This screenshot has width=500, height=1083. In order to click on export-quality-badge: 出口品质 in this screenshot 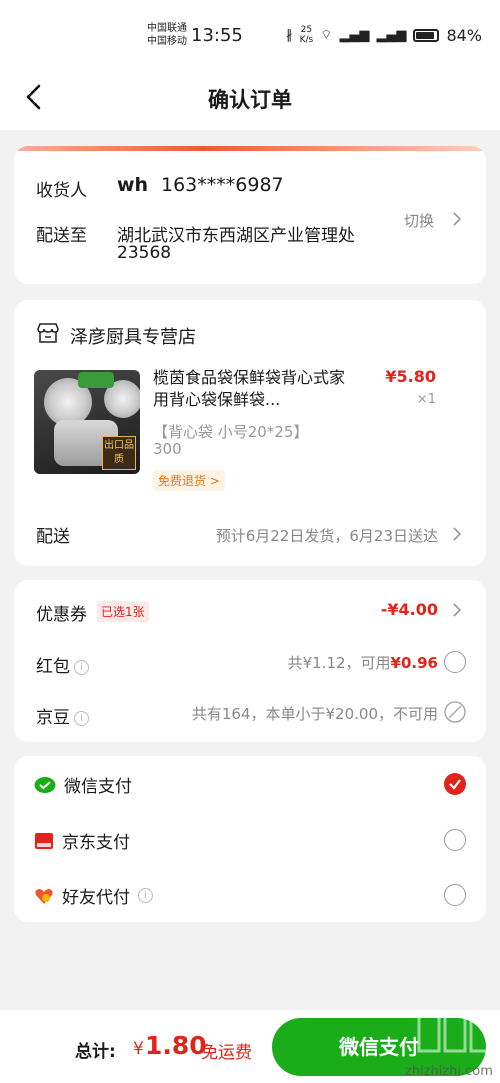, I will do `click(119, 453)`.